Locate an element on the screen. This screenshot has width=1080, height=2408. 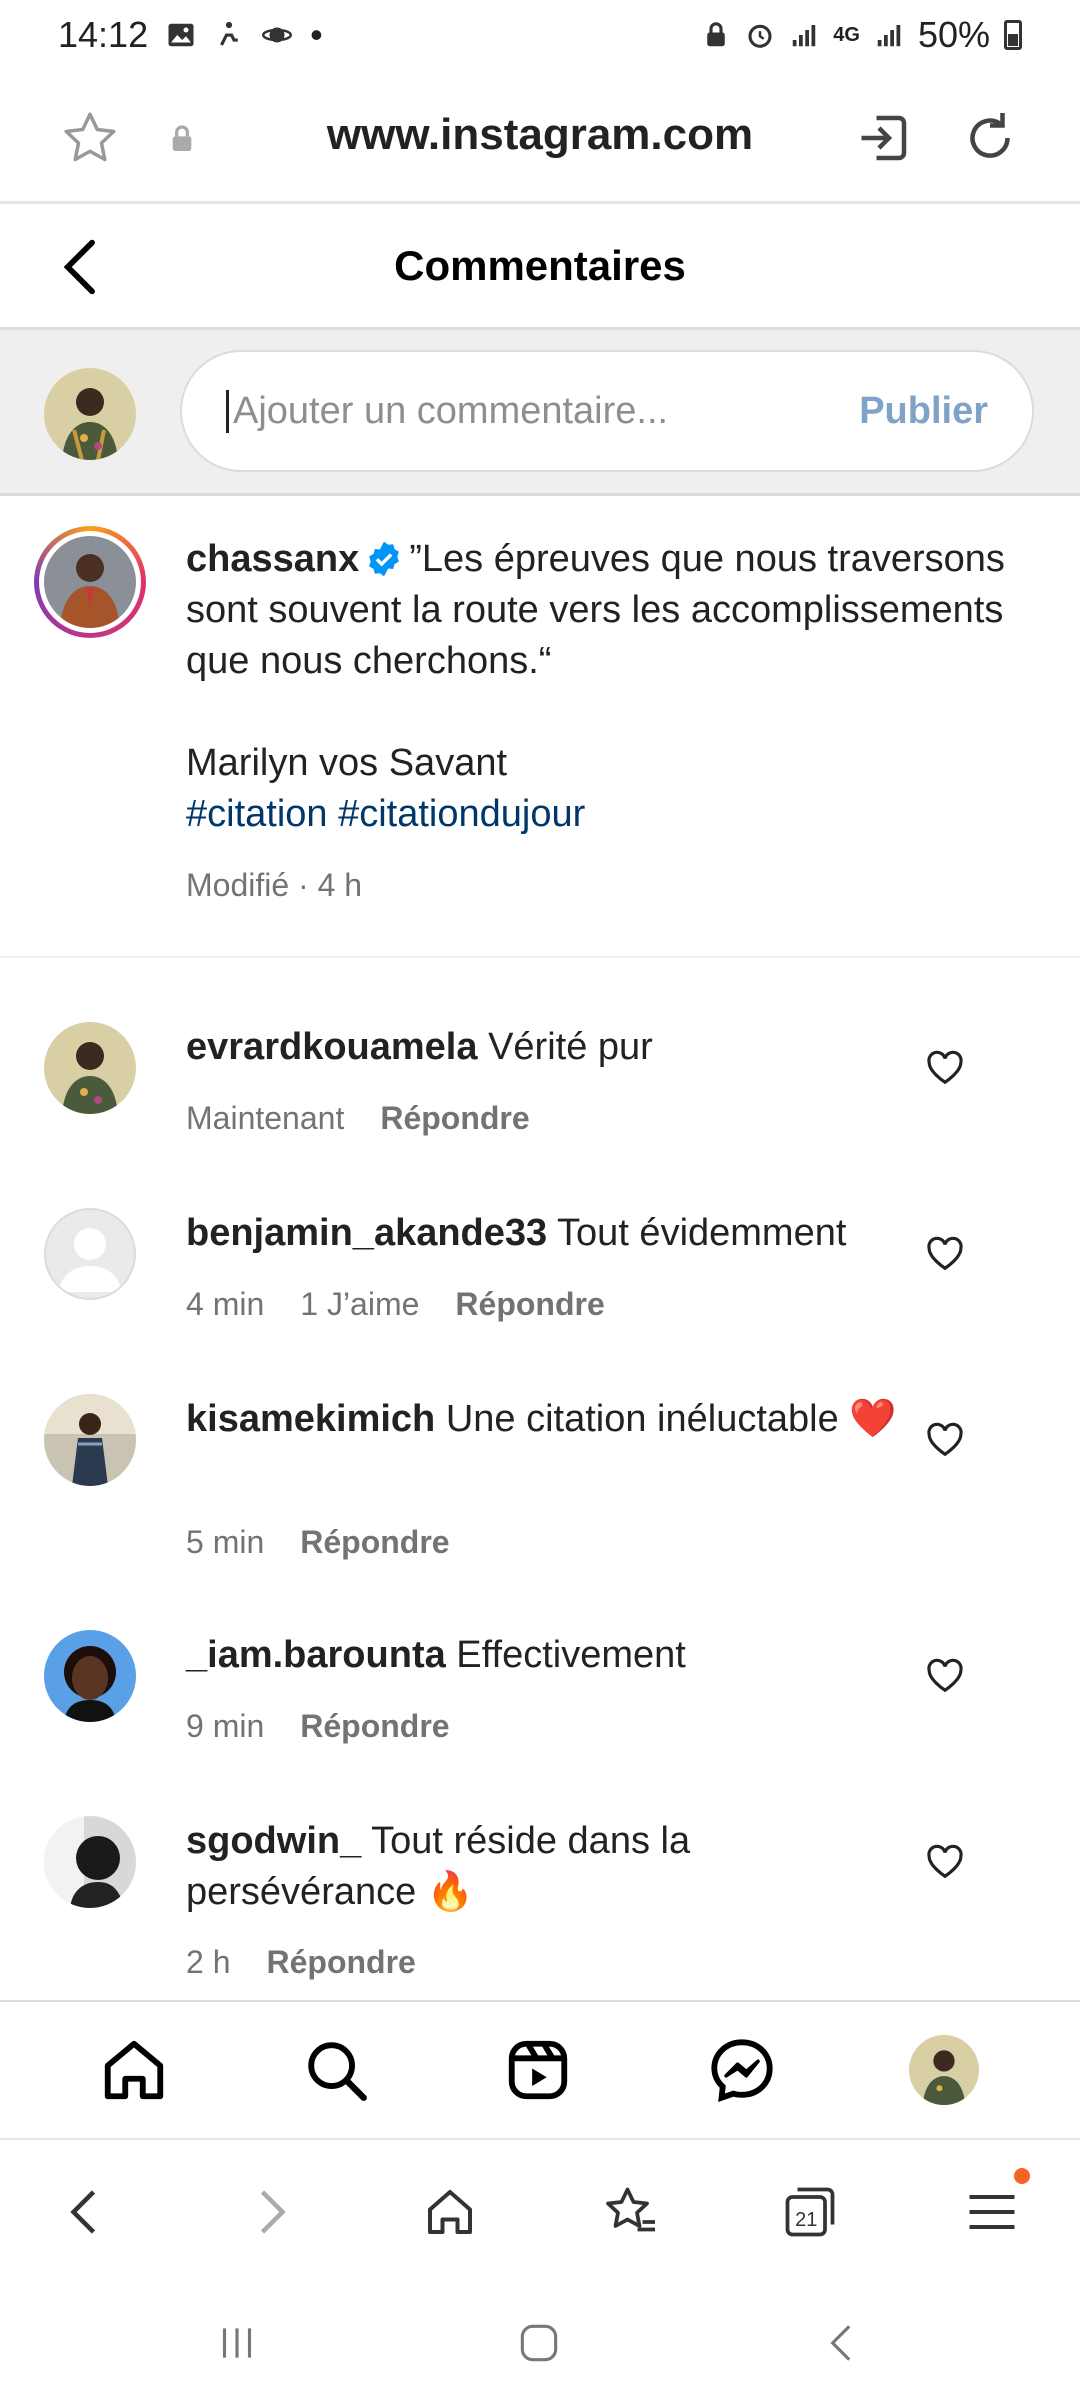
comment-composer: Publier is located at coordinates (540, 413).